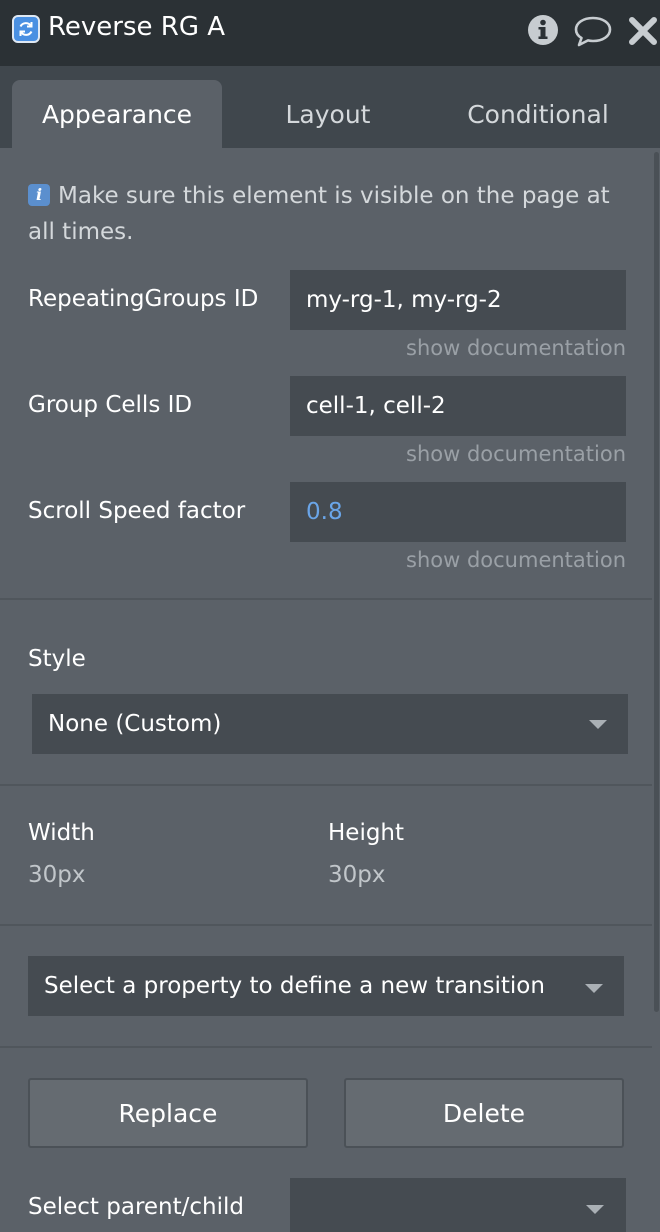 The image size is (660, 1232). Describe the element at coordinates (110, 405) in the screenshot. I see `group-cells-id-label: Group Cells ID` at that location.